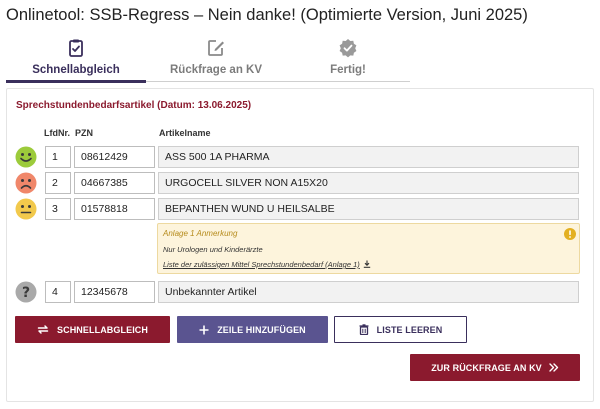 This screenshot has height=409, width=600. Describe the element at coordinates (368, 157) in the screenshot. I see `artikelname-field: ASS 500 1A PHARMA` at that location.